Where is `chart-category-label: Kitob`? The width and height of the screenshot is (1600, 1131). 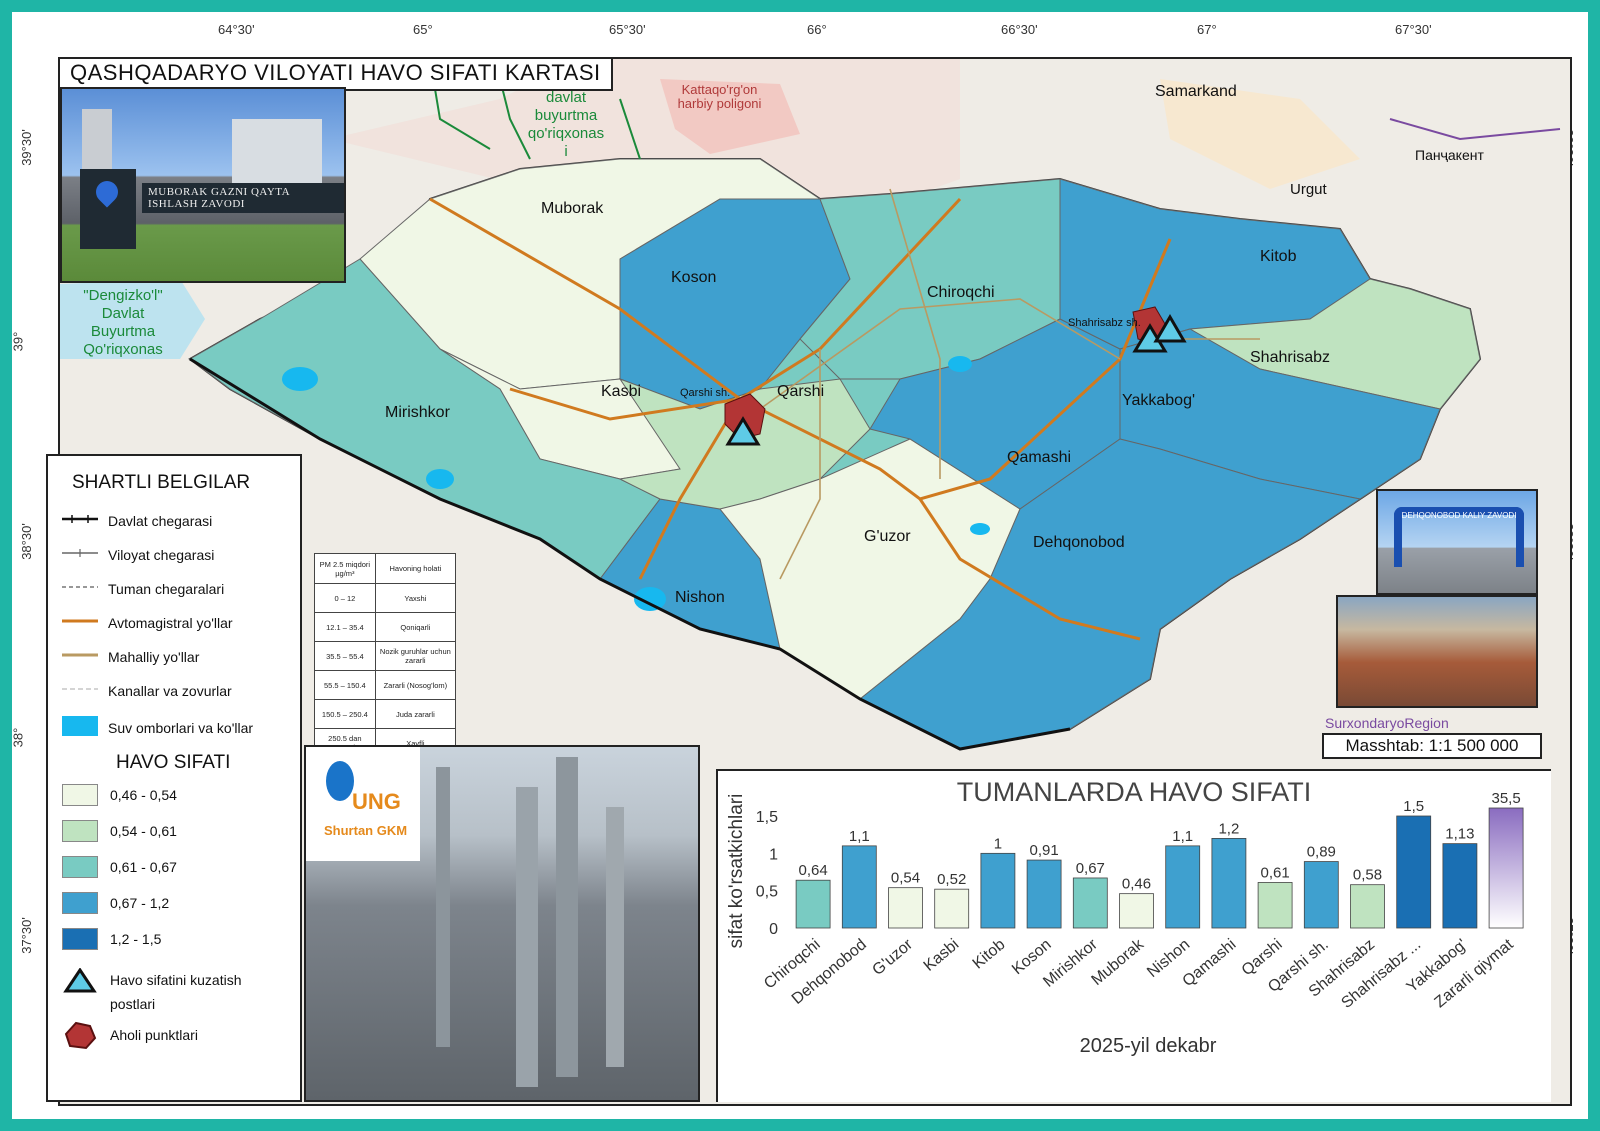 chart-category-label: Kitob is located at coordinates (989, 954).